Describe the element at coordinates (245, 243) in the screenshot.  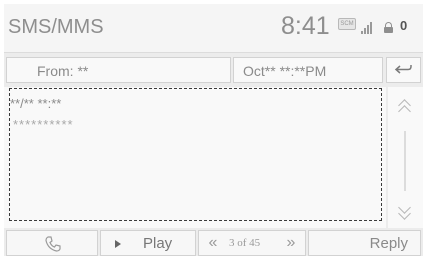
I see `page-indicator: 3 of 45` at that location.